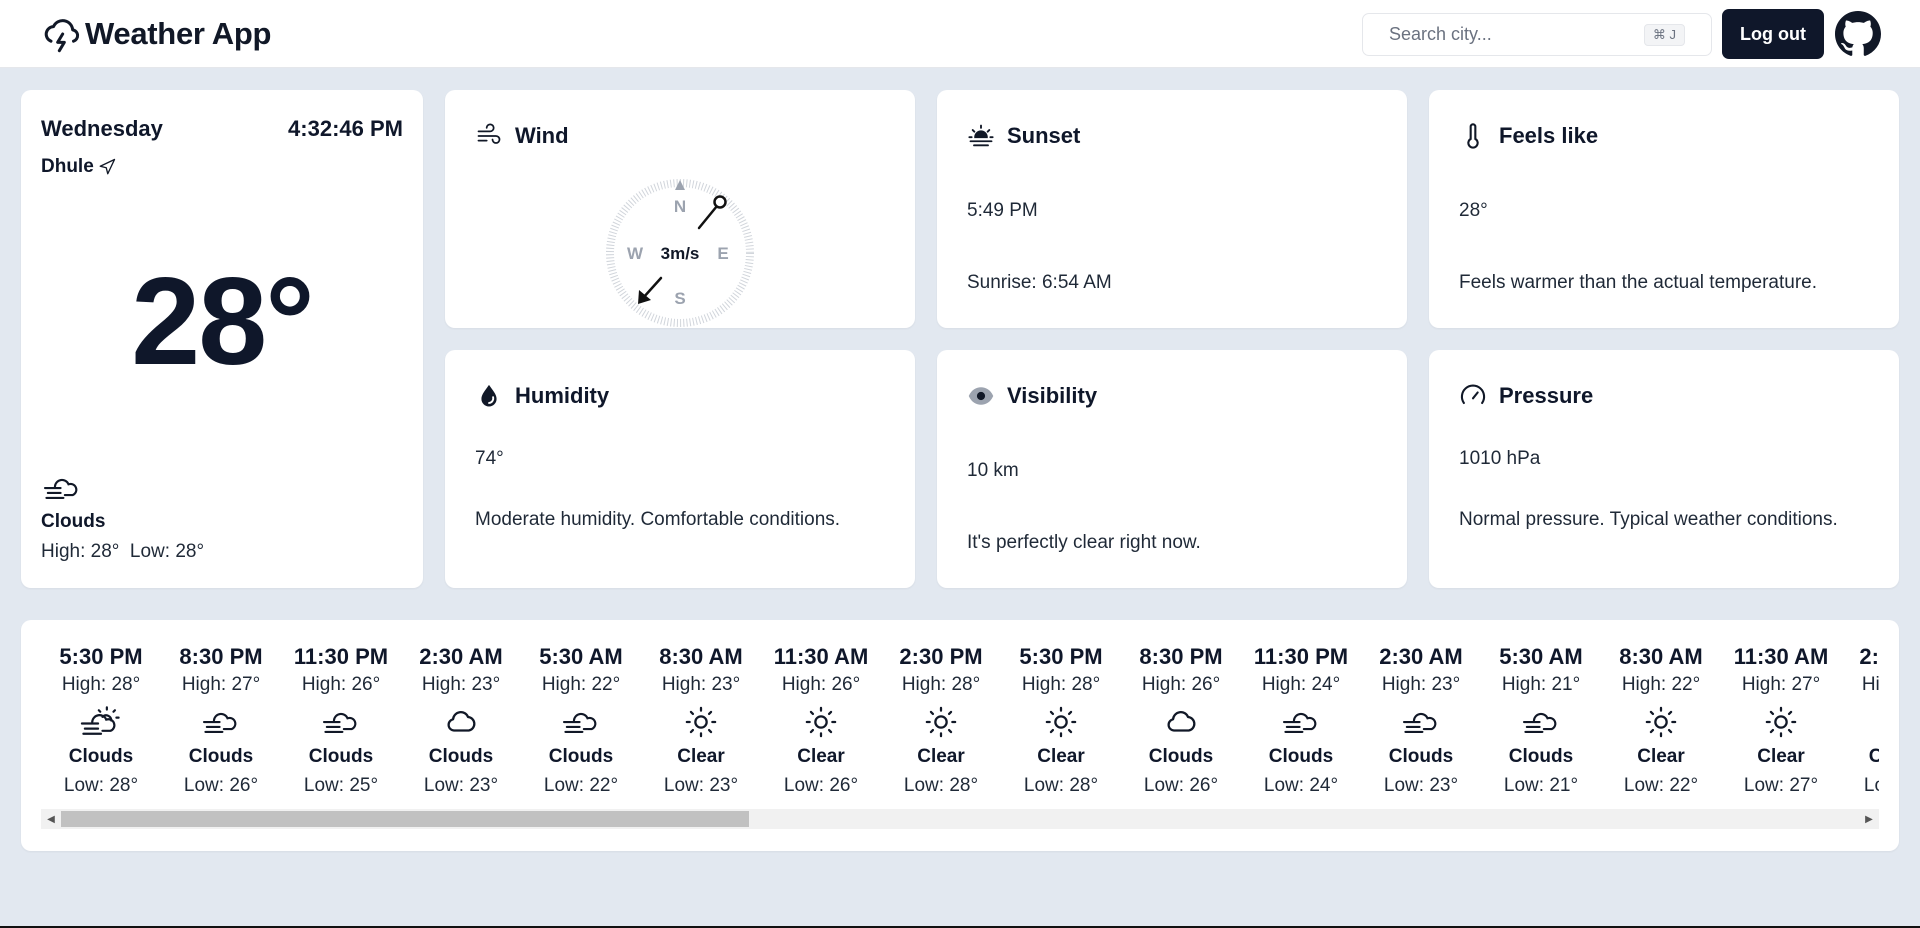 The height and width of the screenshot is (928, 1920). I want to click on droplets-icon, so click(489, 395).